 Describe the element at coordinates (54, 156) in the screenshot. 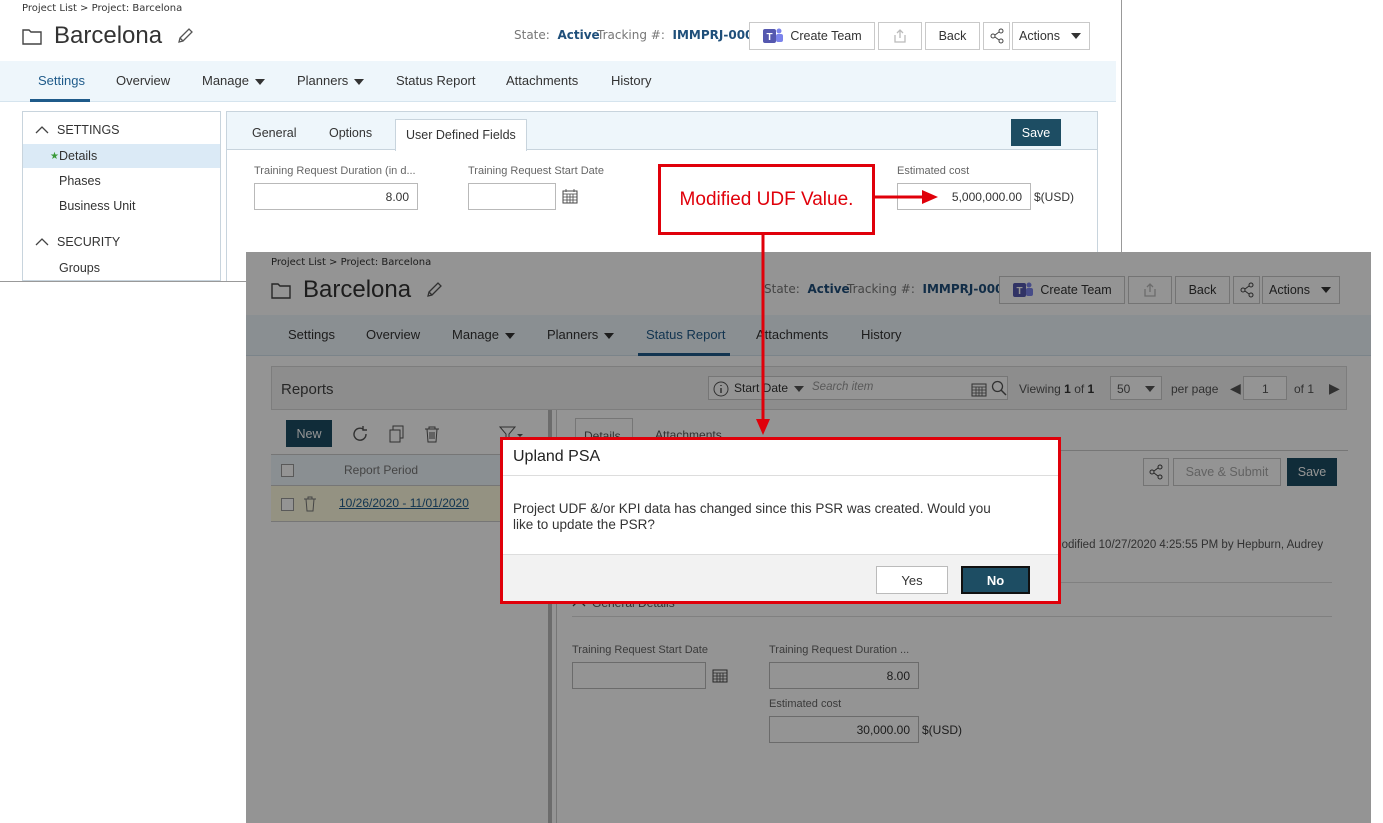

I see `required-star-icon: ★` at that location.